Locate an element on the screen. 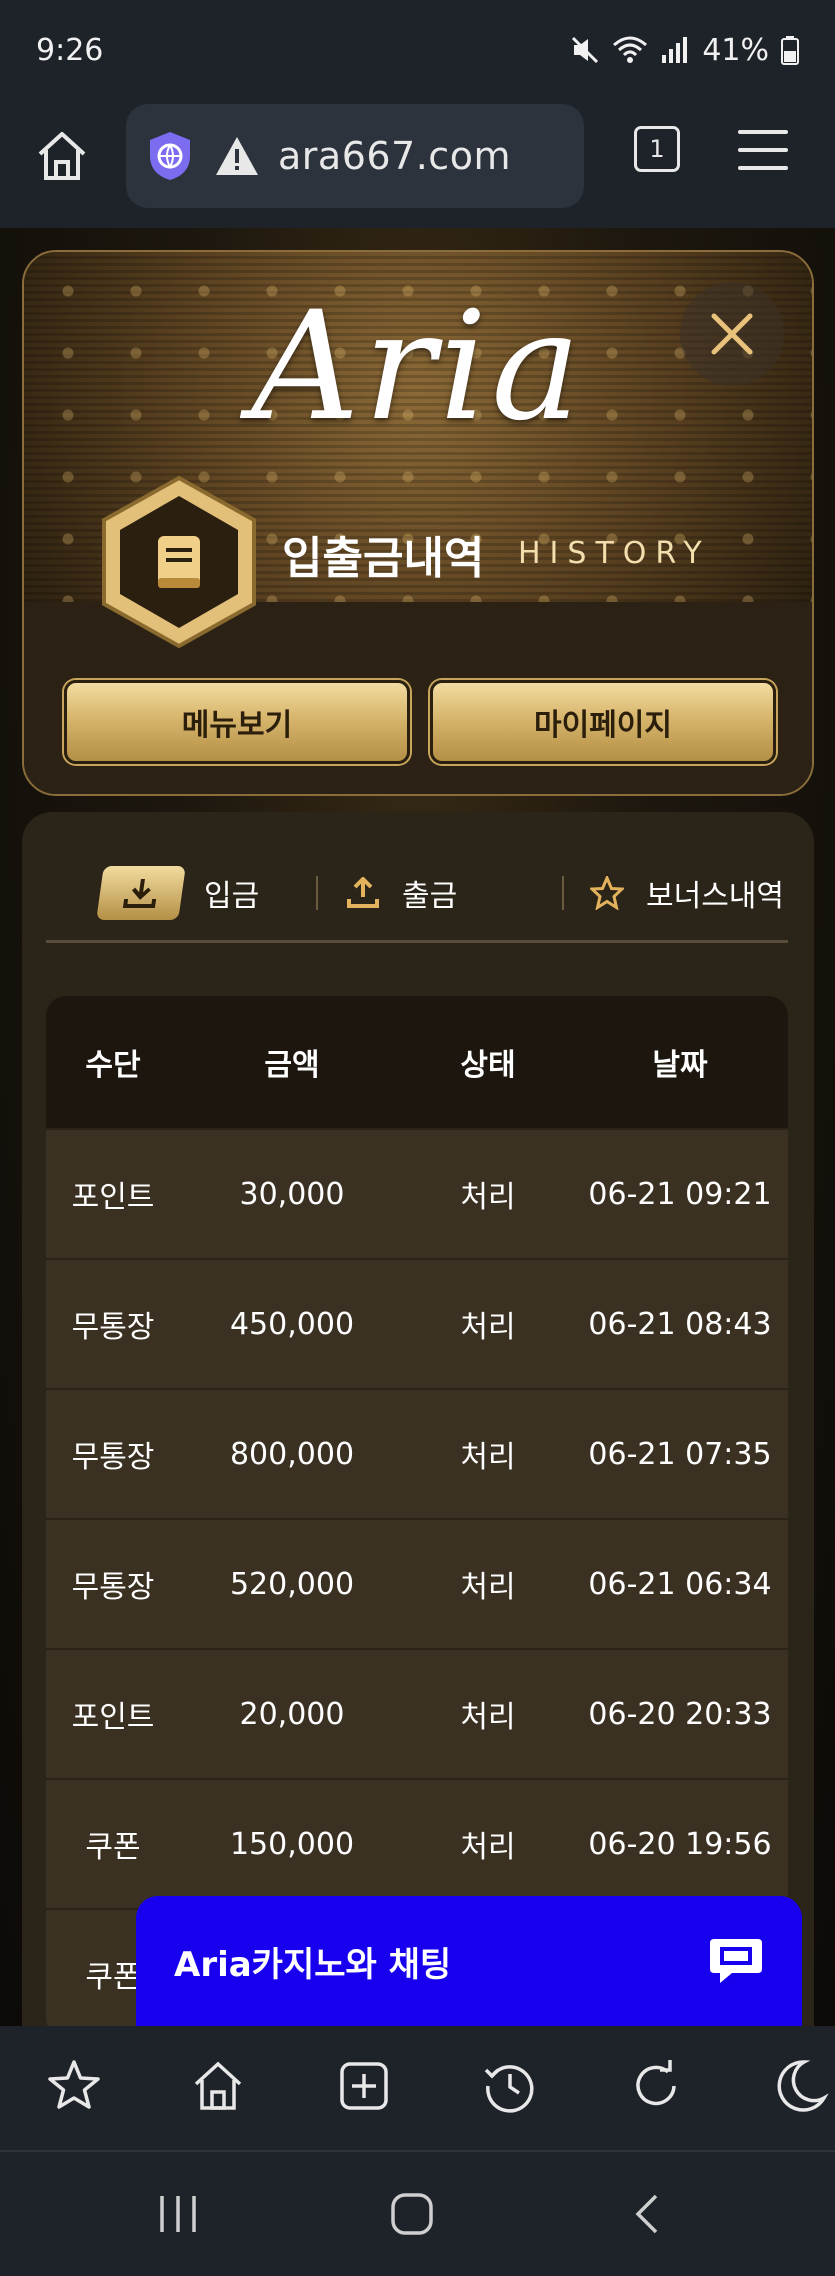 The height and width of the screenshot is (2276, 835). cell-date: 06-20 20:33 is located at coordinates (680, 1714).